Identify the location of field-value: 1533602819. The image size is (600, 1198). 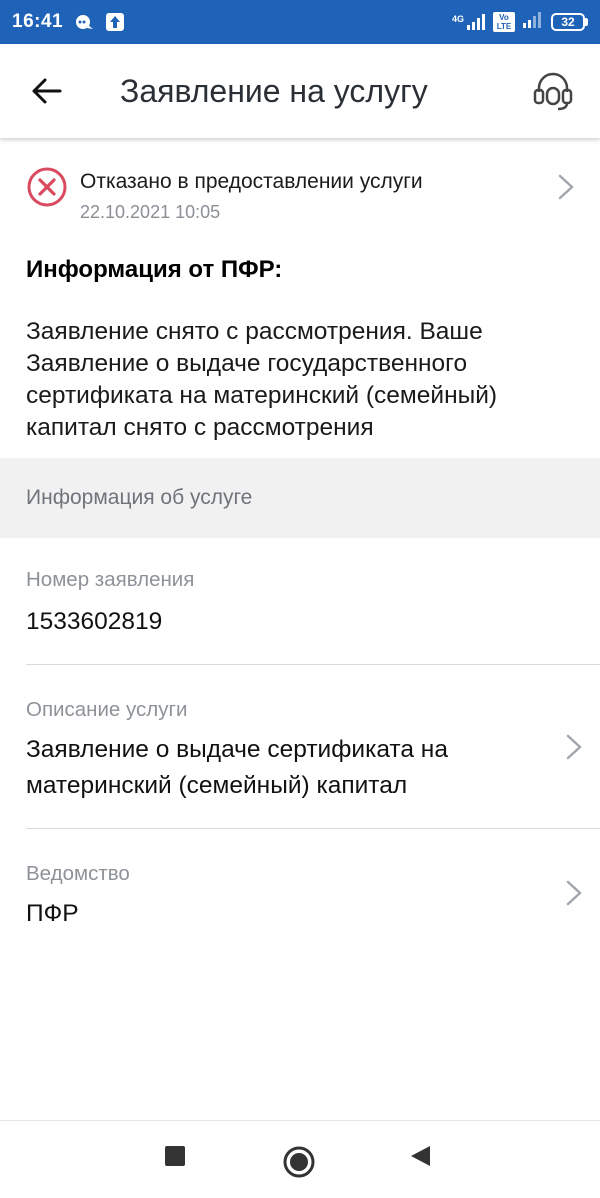
(94, 621).